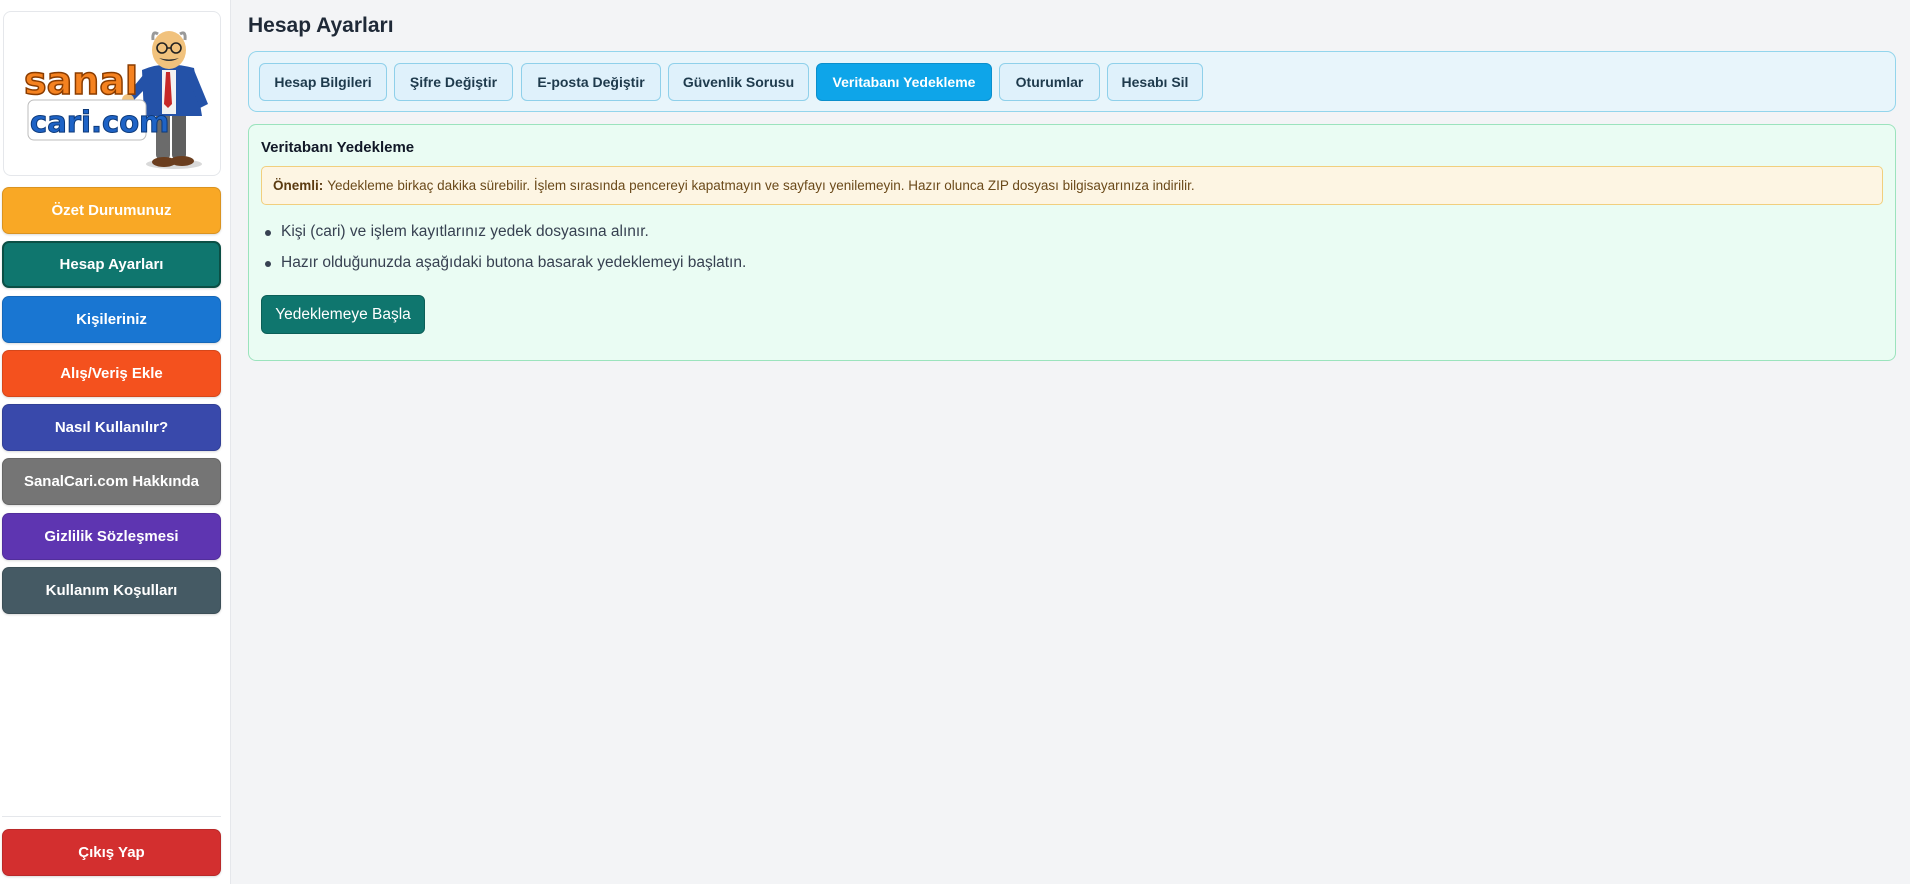 The width and height of the screenshot is (1910, 884). I want to click on tab-sifre-degistir: Şifre Değiştir, so click(453, 82).